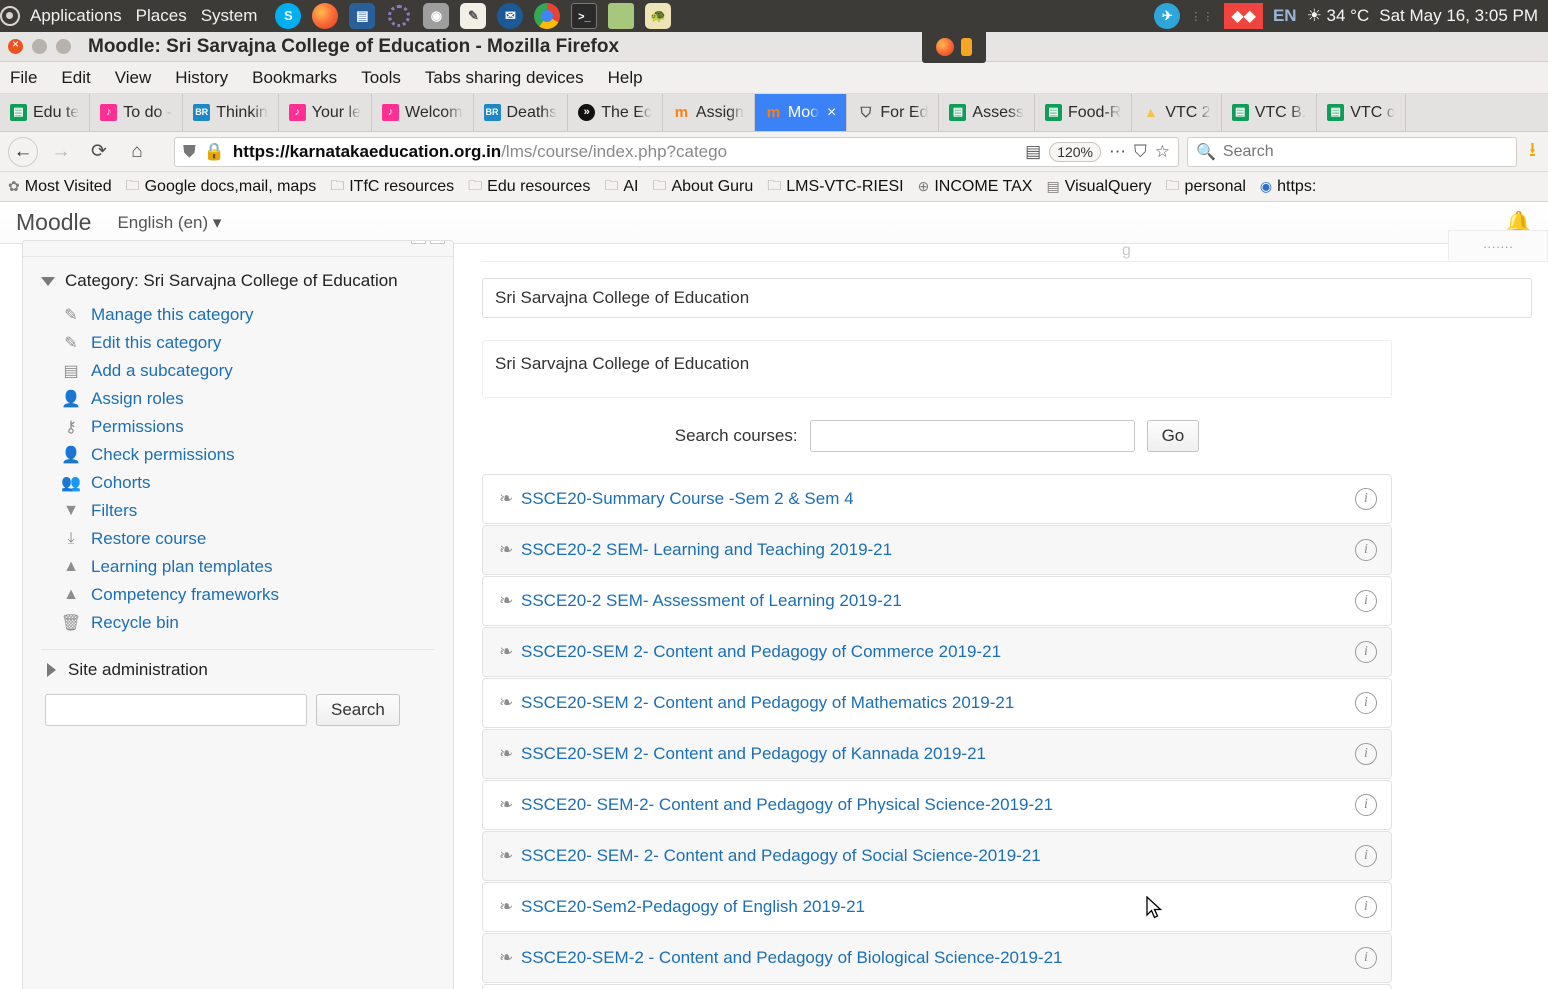 This screenshot has width=1548, height=989. Describe the element at coordinates (238, 511) in the screenshot. I see `sidebar-item-filters: ▼ Filters` at that location.